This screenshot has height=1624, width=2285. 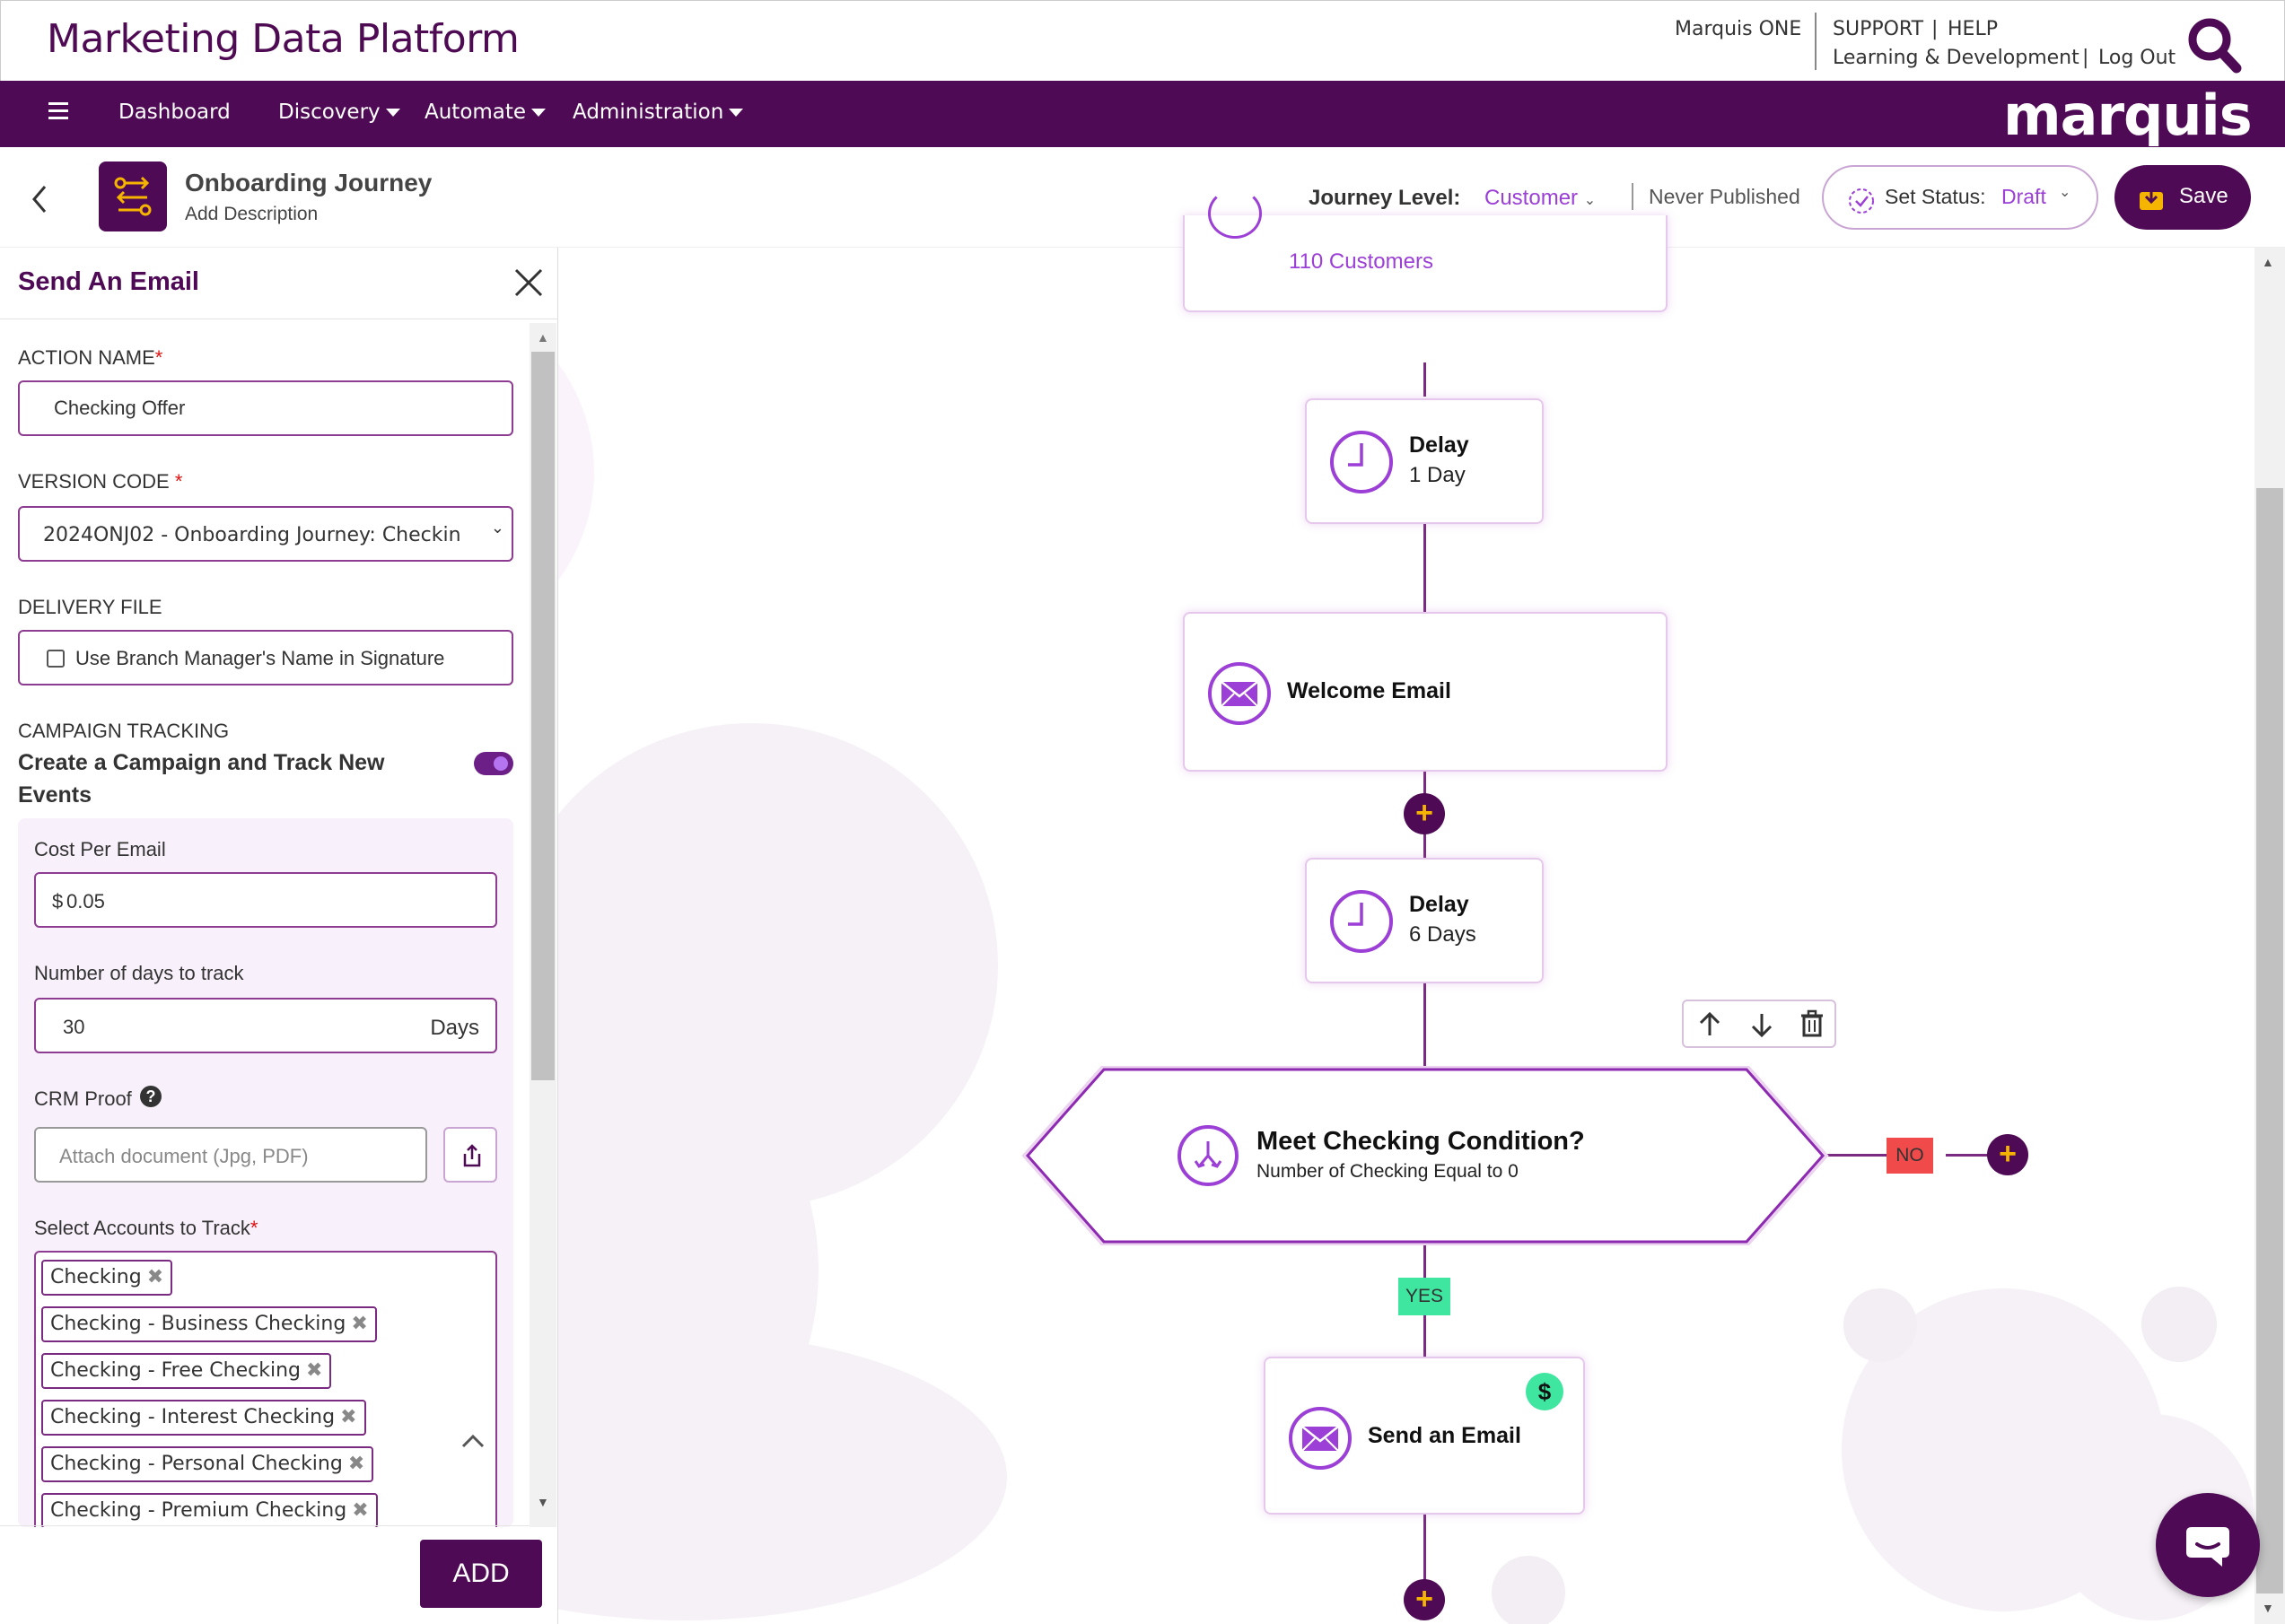 I want to click on journey-title: Onboarding Journey, so click(x=308, y=183).